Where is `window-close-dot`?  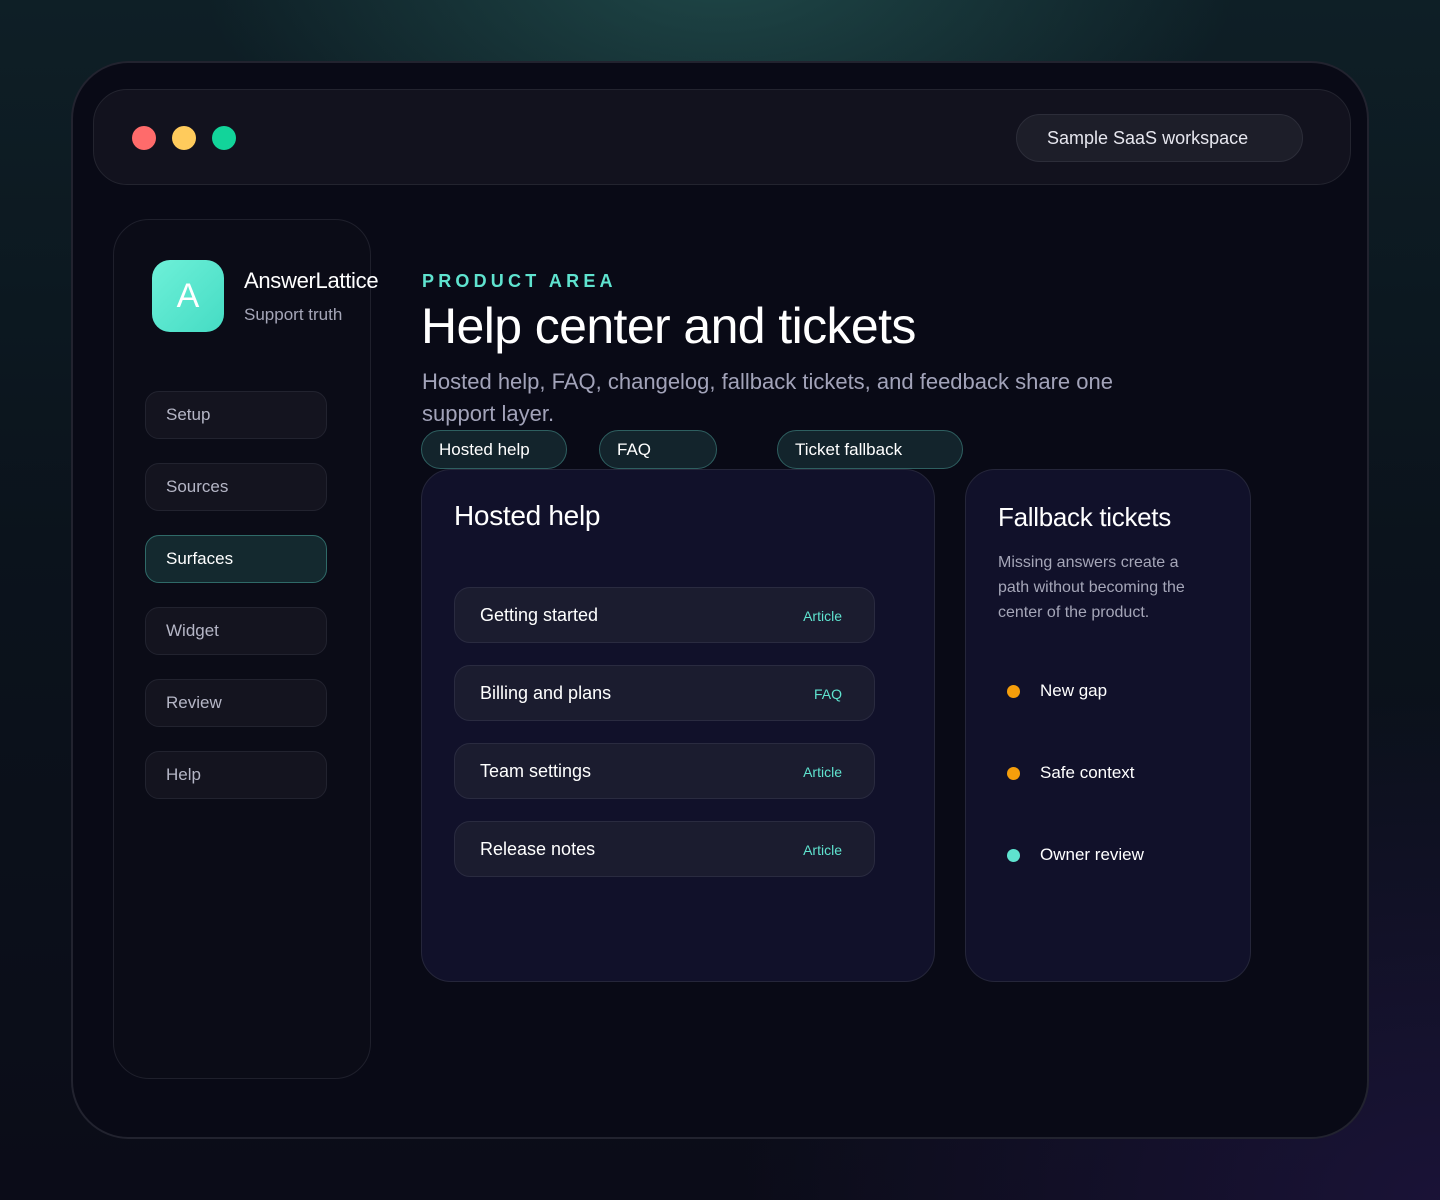
window-close-dot is located at coordinates (144, 138).